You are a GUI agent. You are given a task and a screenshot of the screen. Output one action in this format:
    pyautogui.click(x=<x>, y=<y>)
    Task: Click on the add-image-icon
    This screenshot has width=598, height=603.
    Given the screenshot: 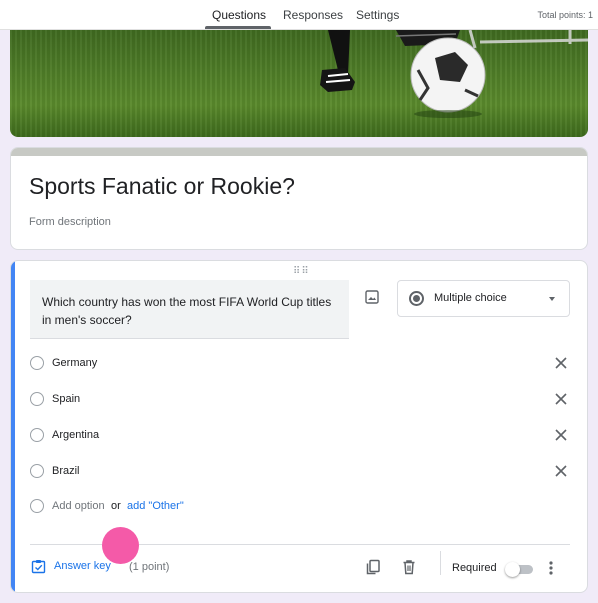 What is the action you would take?
    pyautogui.click(x=372, y=297)
    